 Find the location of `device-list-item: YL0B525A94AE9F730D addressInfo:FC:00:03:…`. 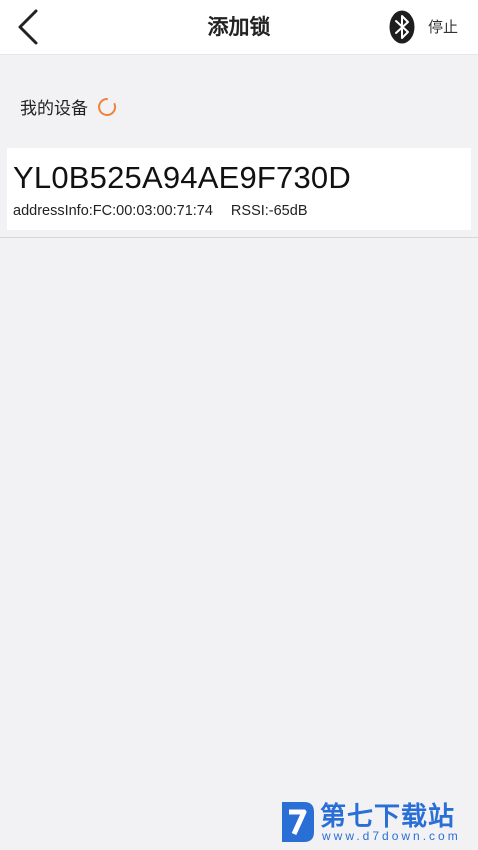

device-list-item: YL0B525A94AE9F730D addressInfo:FC:00:03:… is located at coordinates (239, 189).